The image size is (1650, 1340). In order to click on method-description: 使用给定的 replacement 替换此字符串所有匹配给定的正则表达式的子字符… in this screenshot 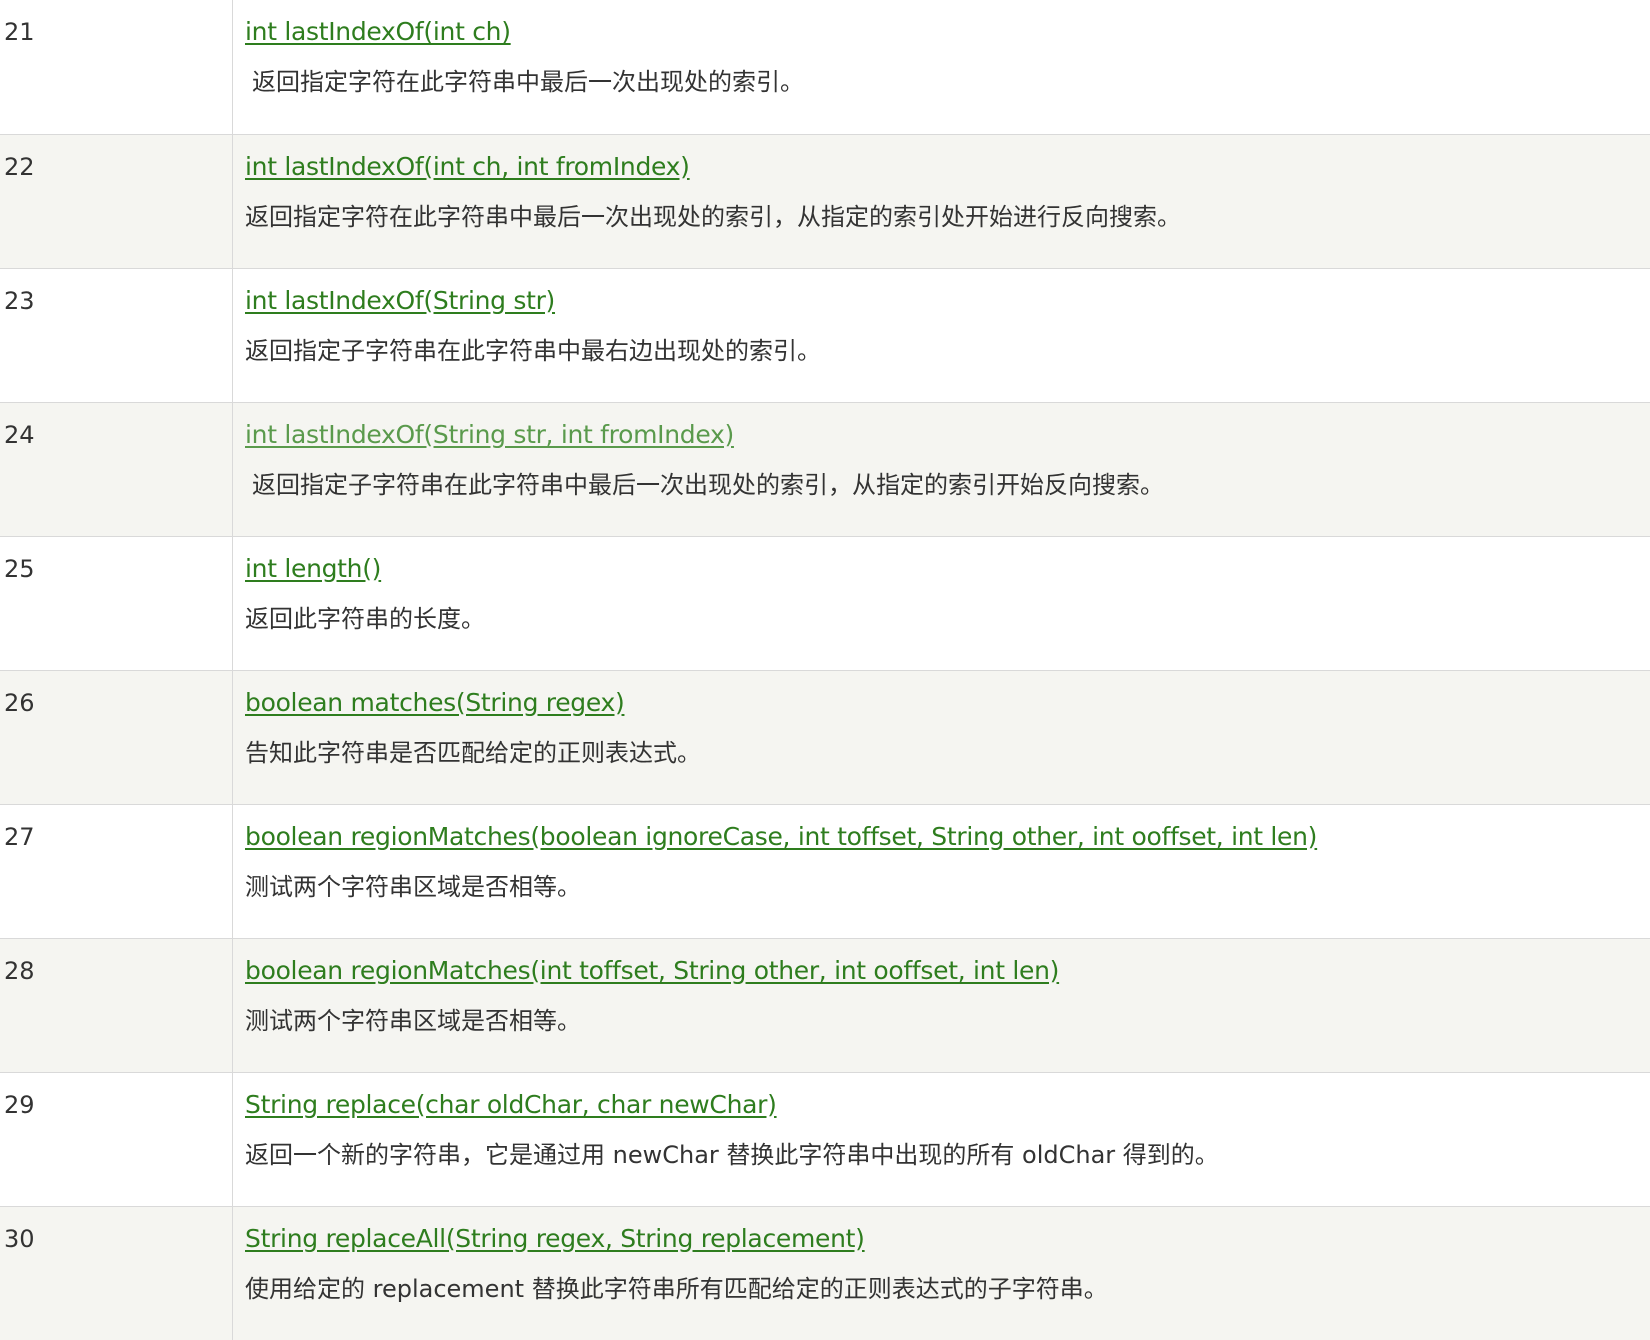, I will do `click(676, 1288)`.